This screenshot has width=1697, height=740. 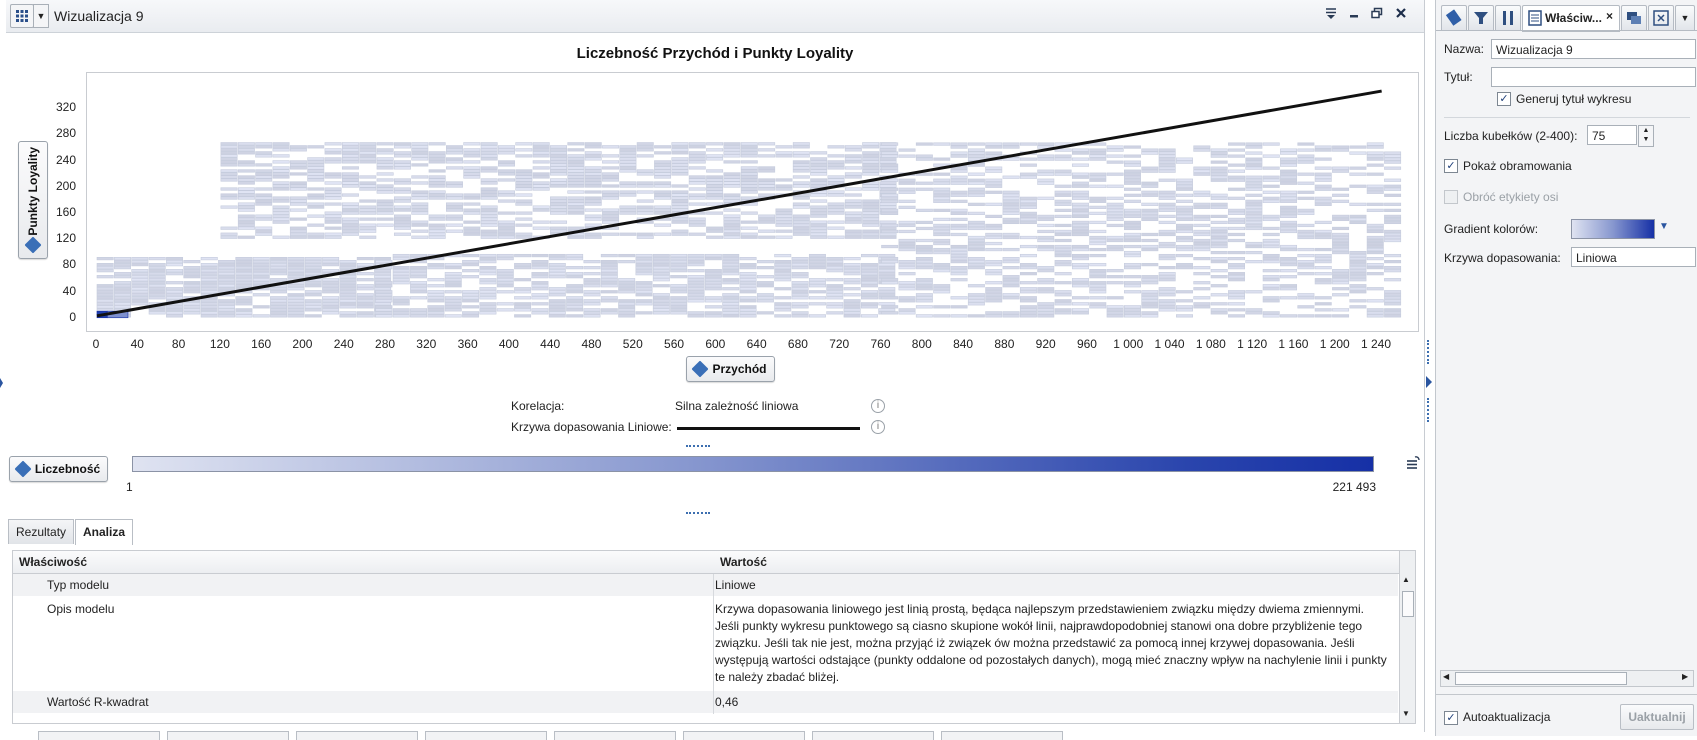 What do you see at coordinates (1407, 637) in the screenshot?
I see `table-scrollbar: ▲ ▼` at bounding box center [1407, 637].